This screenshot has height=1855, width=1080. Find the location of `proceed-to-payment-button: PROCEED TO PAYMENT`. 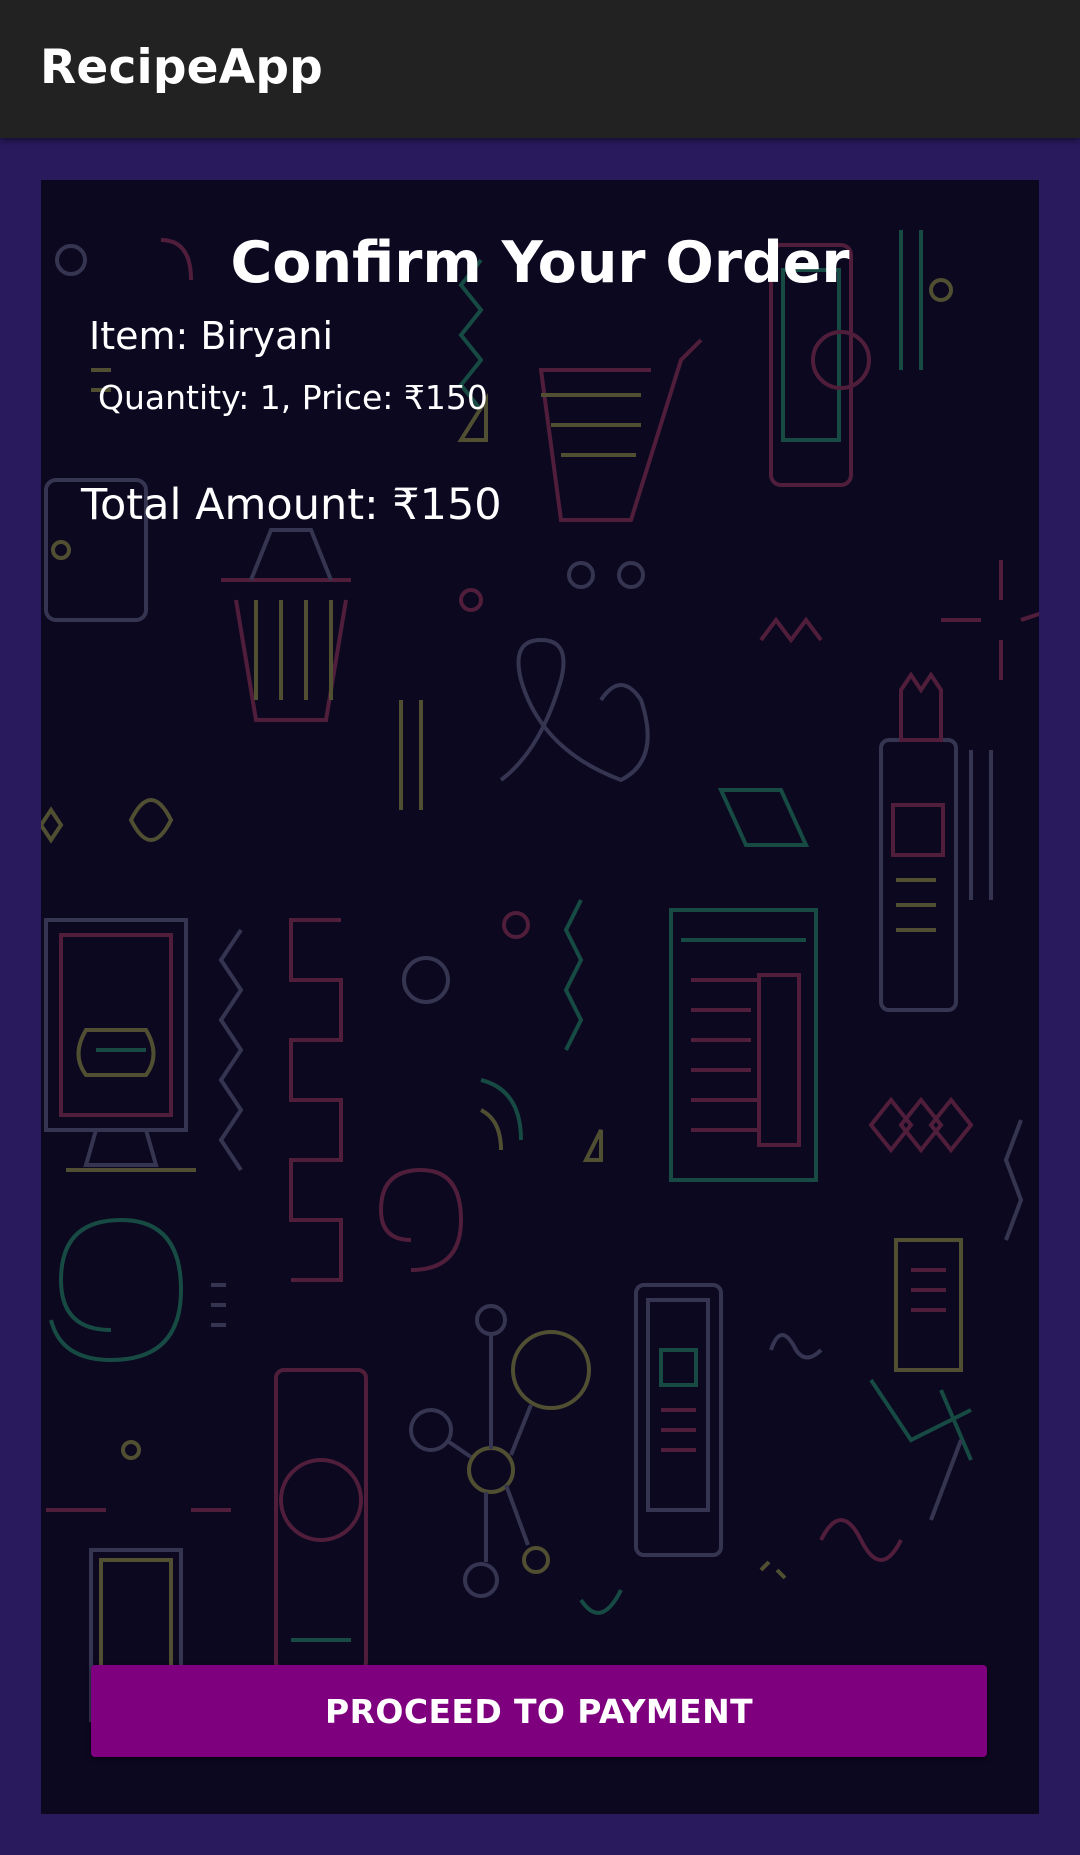

proceed-to-payment-button: PROCEED TO PAYMENT is located at coordinates (539, 1711).